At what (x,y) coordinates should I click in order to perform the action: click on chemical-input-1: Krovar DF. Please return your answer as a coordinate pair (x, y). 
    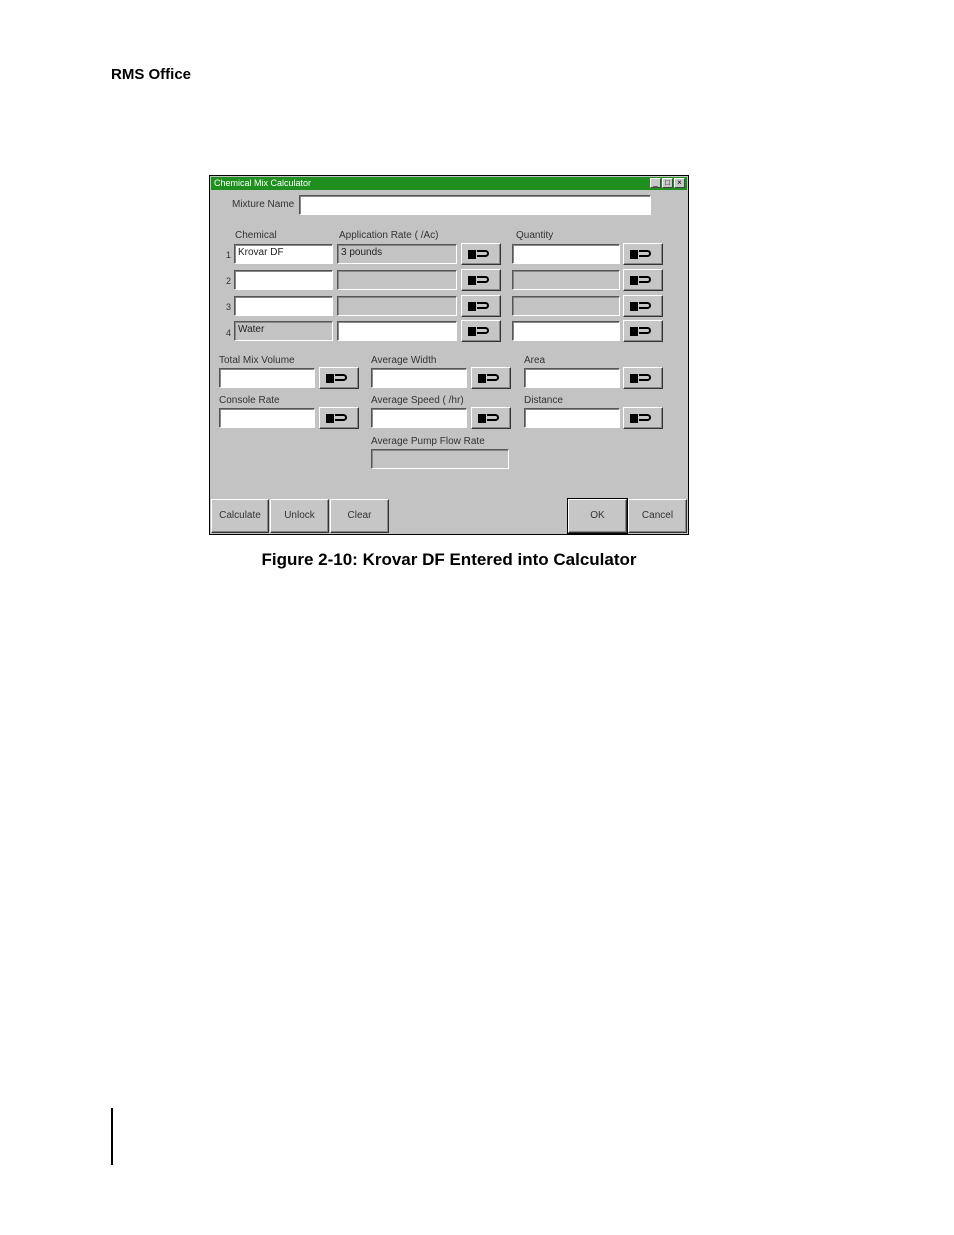
    Looking at the image, I should click on (283, 254).